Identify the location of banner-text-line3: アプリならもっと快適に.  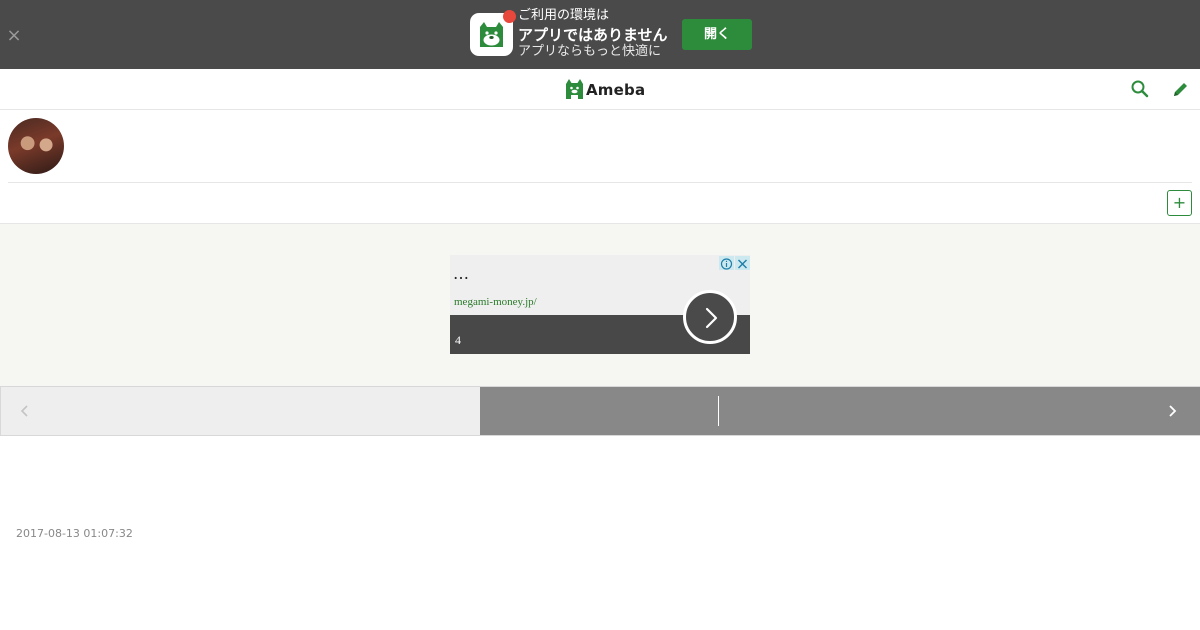
(590, 51).